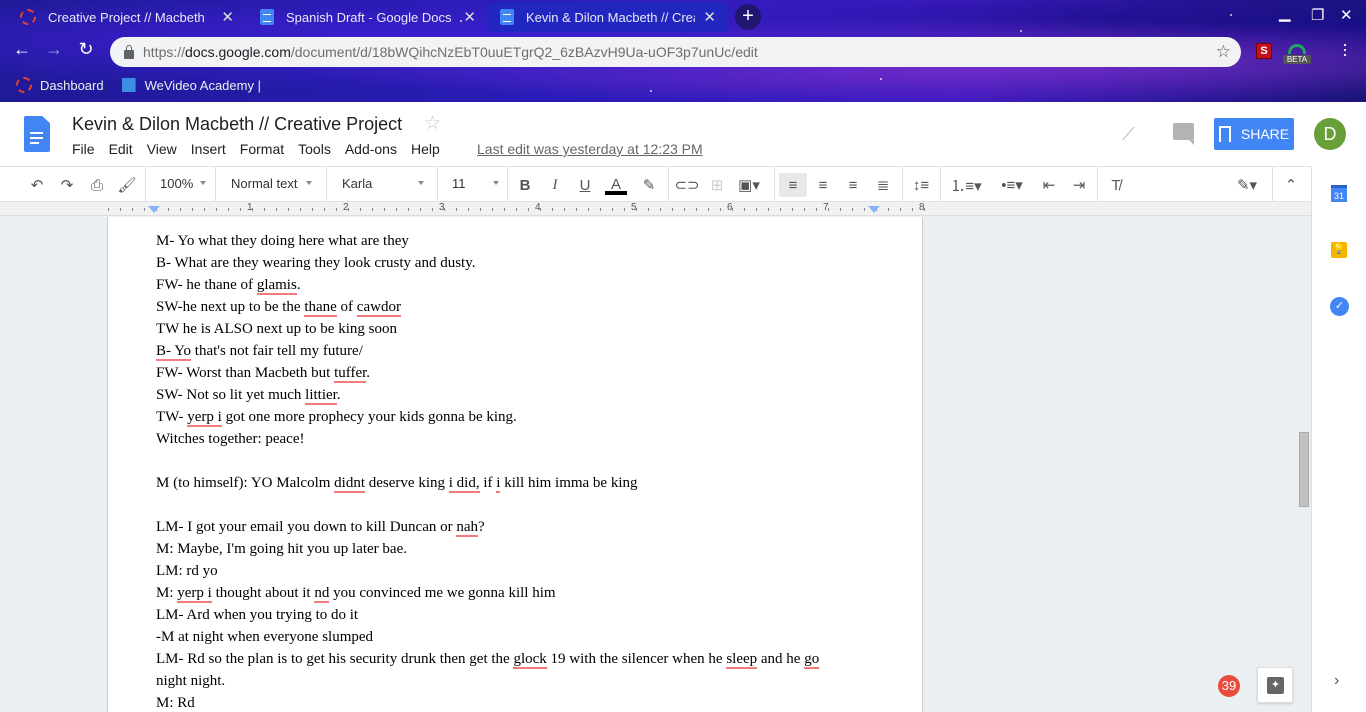 Image resolution: width=1366 pixels, height=712 pixels. Describe the element at coordinates (262, 149) in the screenshot. I see `menu-format: Format` at that location.